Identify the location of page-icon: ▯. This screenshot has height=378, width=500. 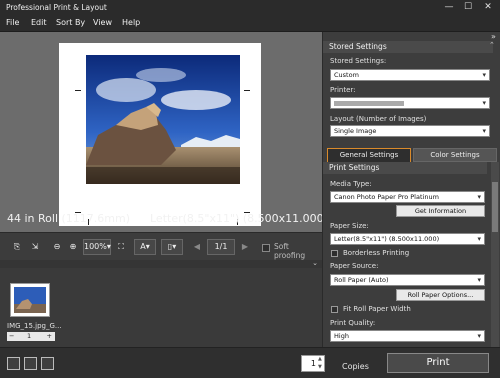
(170, 246).